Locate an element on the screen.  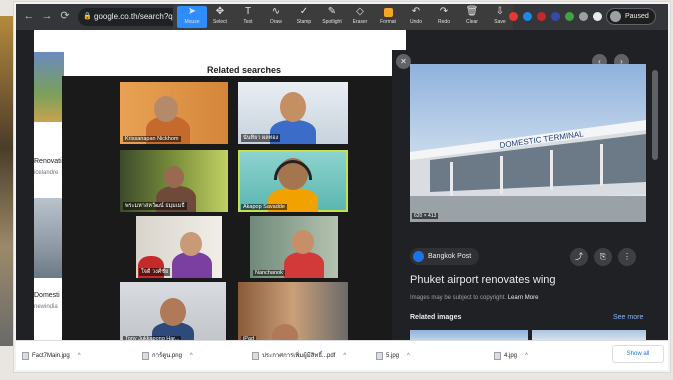
copyright-text: Images may be subject to copyright. is located at coordinates (458, 298).